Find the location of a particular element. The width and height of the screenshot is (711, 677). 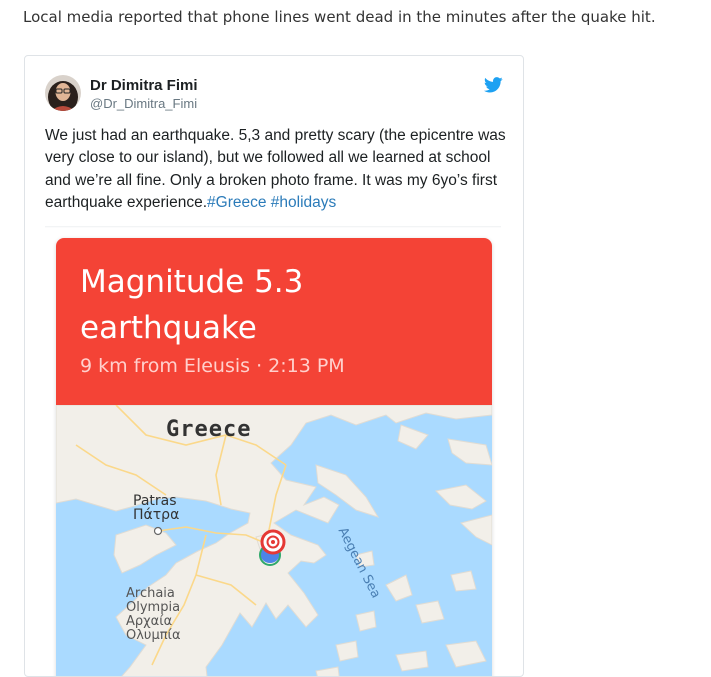

twitter-bird-icon is located at coordinates (493, 87).